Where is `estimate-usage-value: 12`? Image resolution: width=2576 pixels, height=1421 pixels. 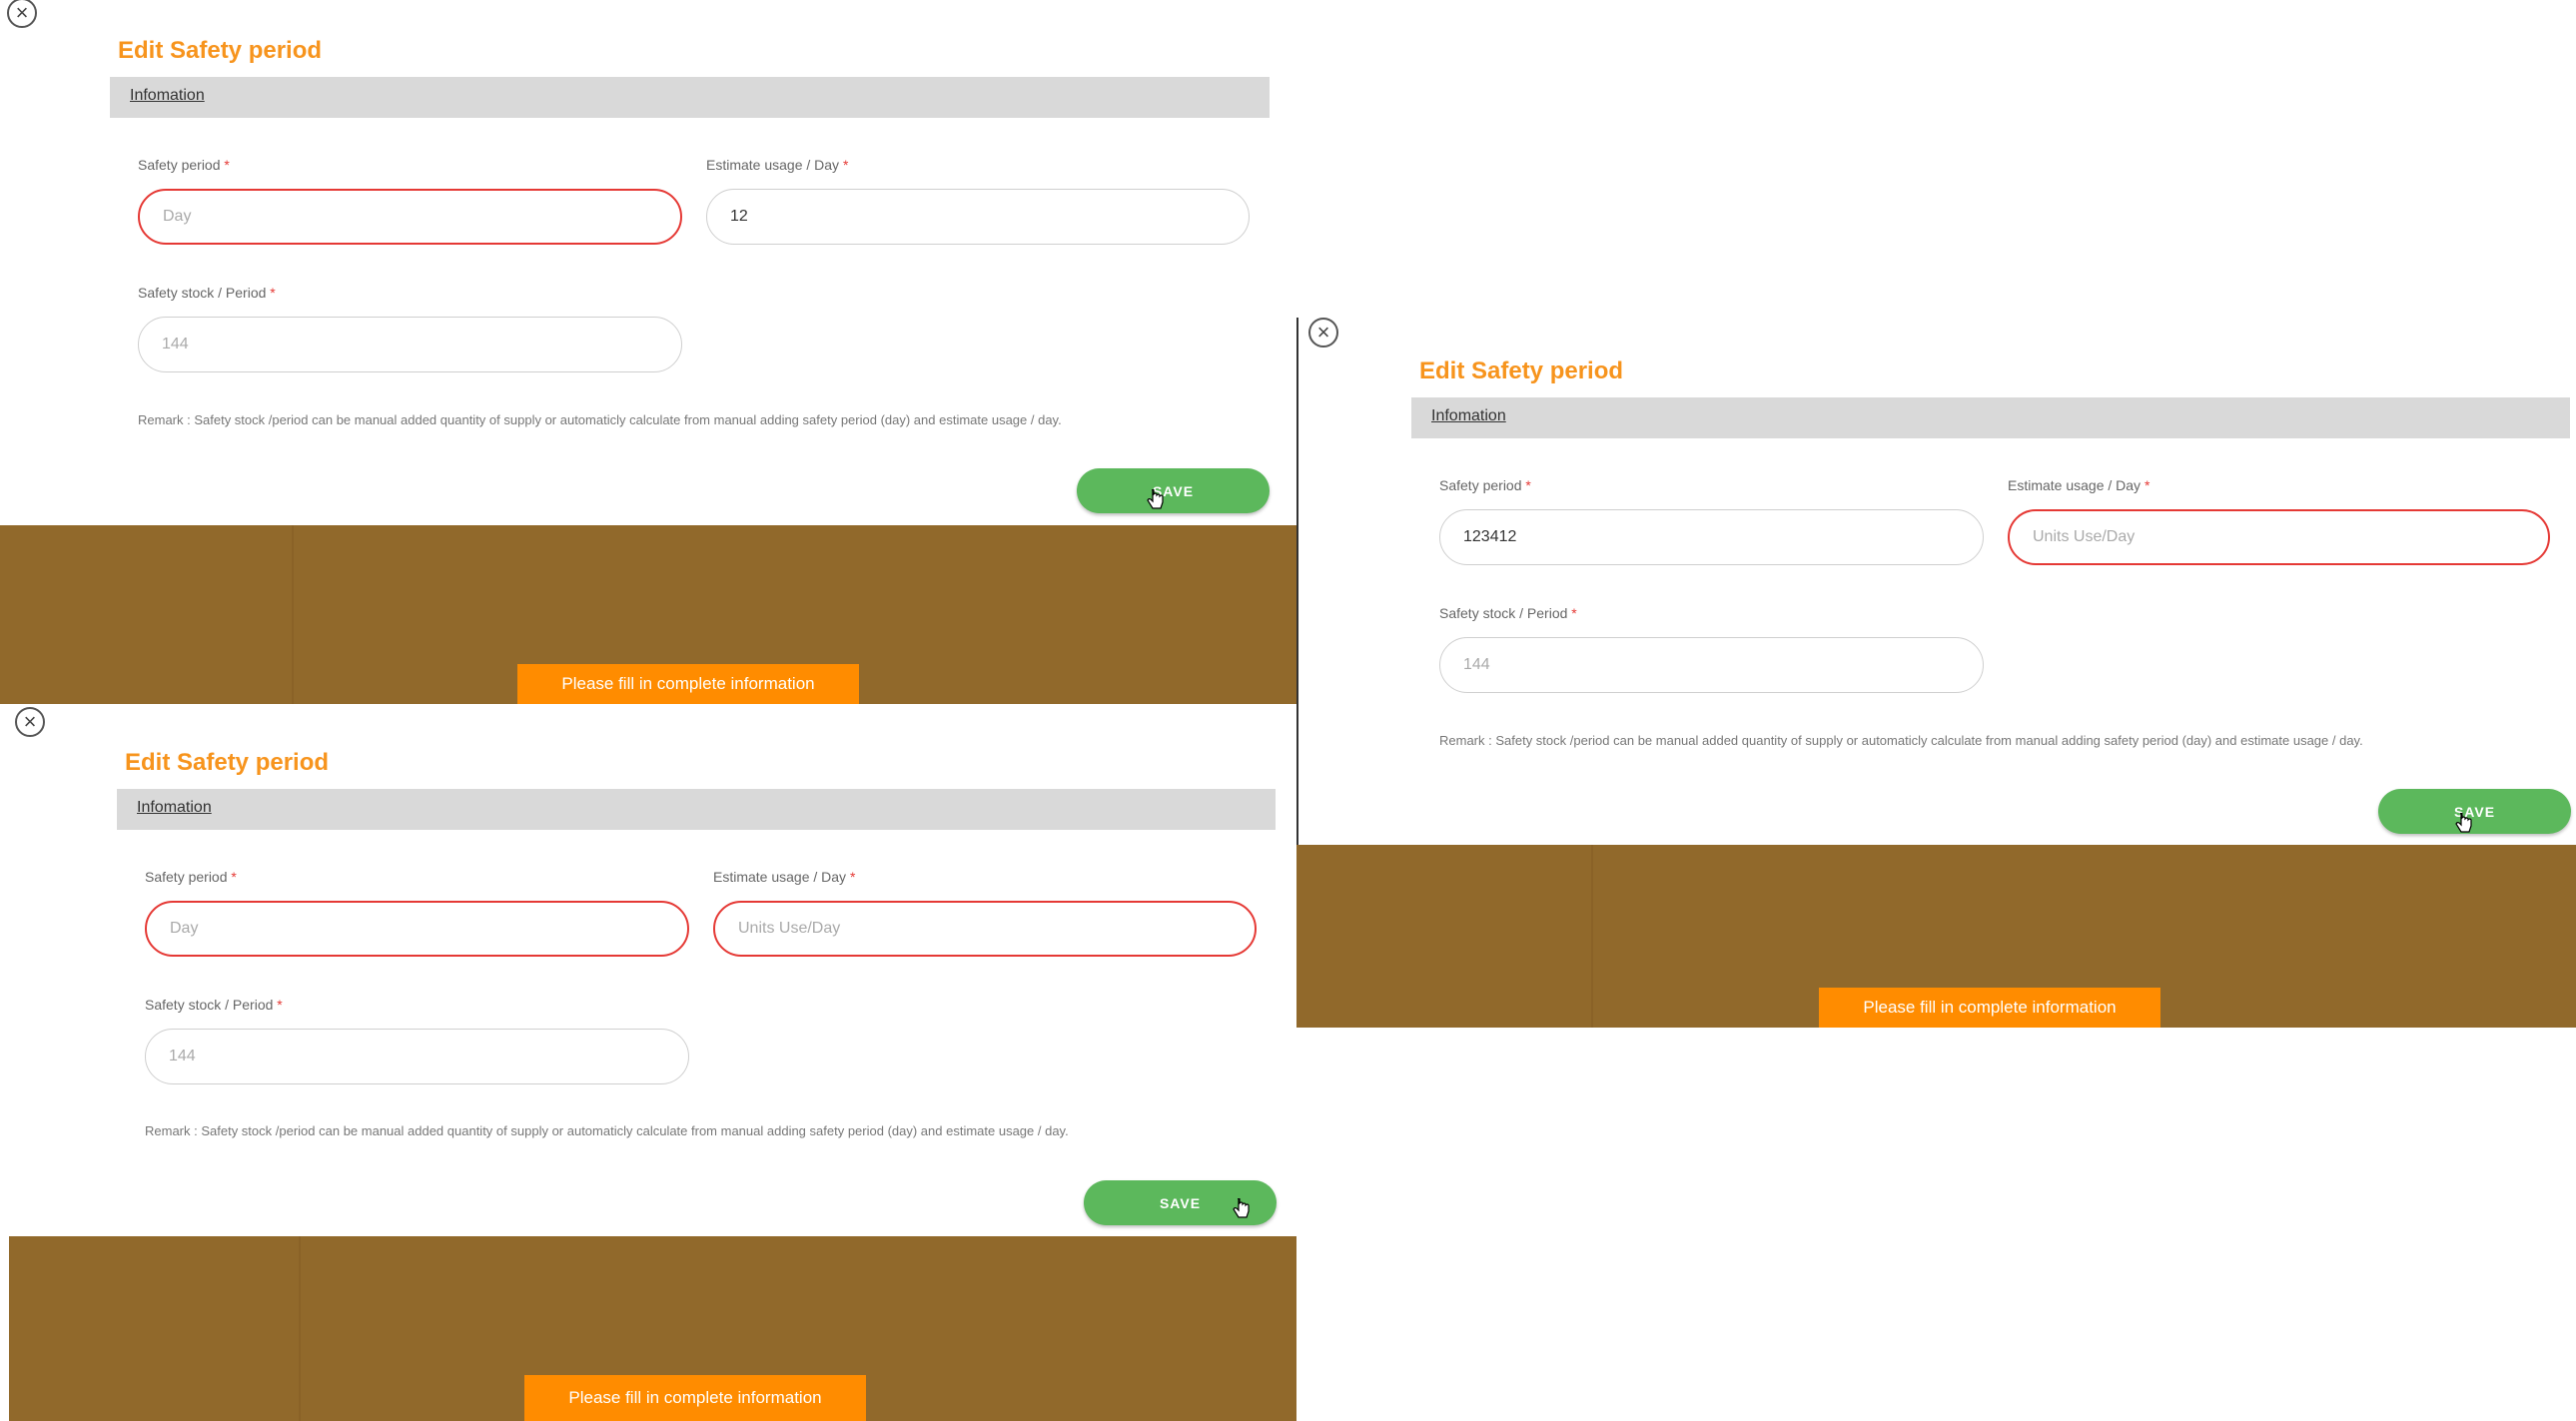 estimate-usage-value: 12 is located at coordinates (739, 217).